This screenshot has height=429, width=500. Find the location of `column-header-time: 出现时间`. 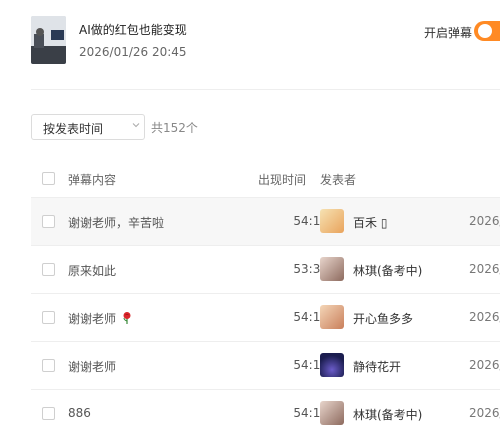

column-header-time: 出现时间 is located at coordinates (282, 180).